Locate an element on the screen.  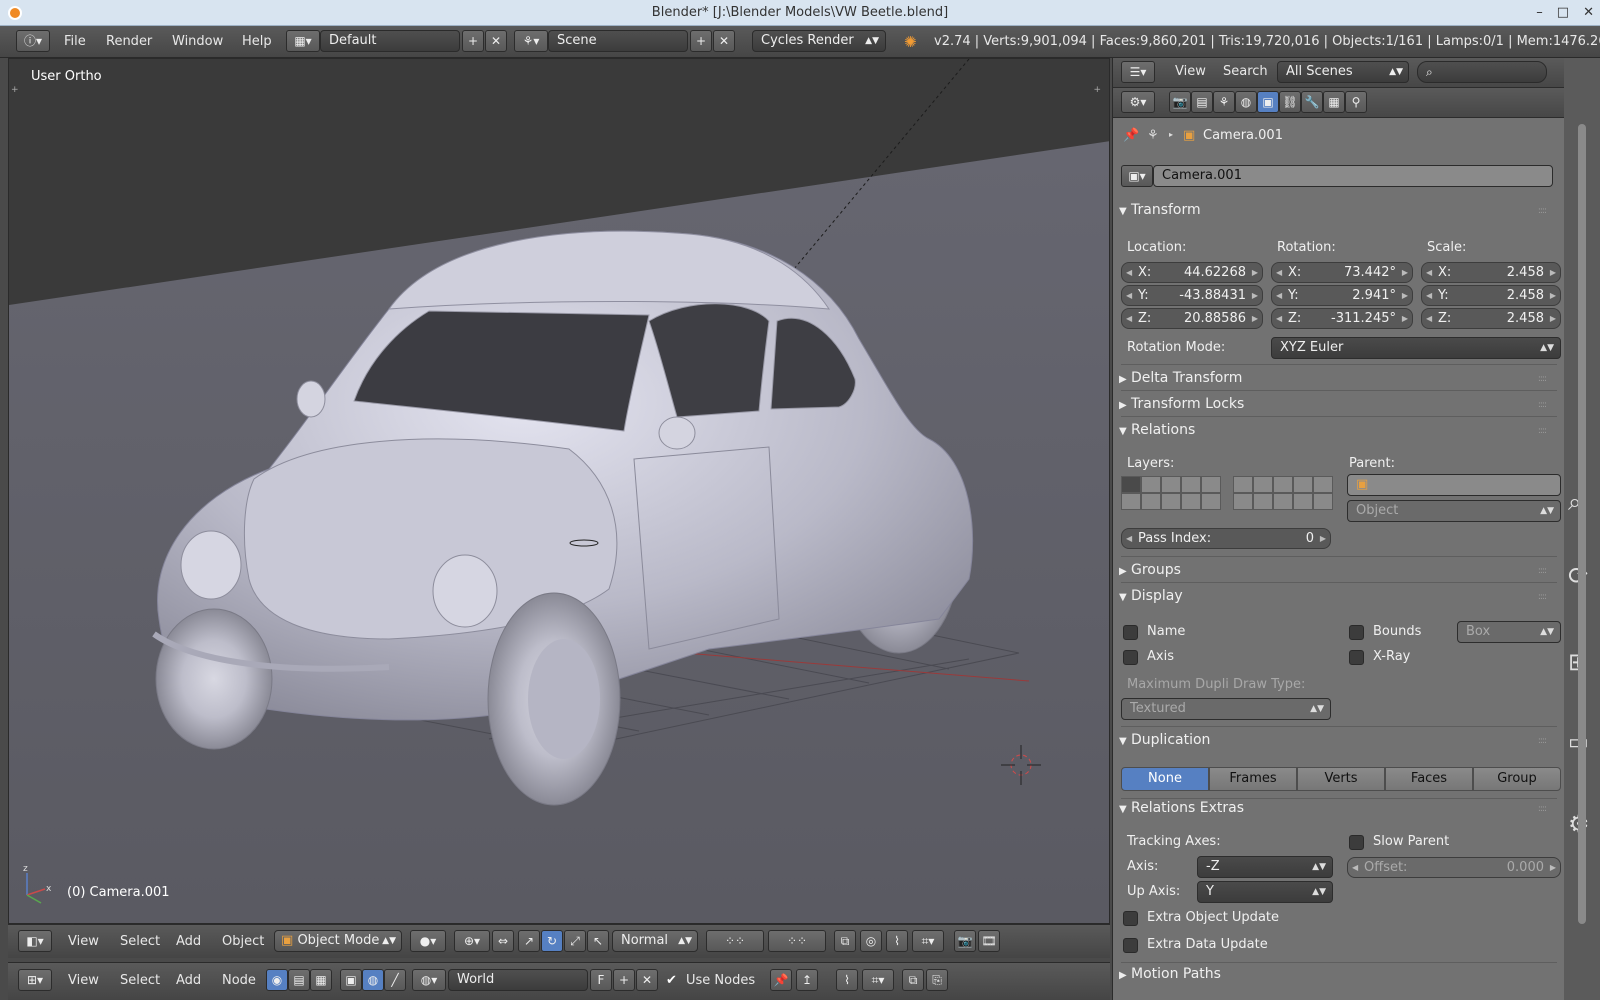
add-world-icon: + is located at coordinates (624, 980).